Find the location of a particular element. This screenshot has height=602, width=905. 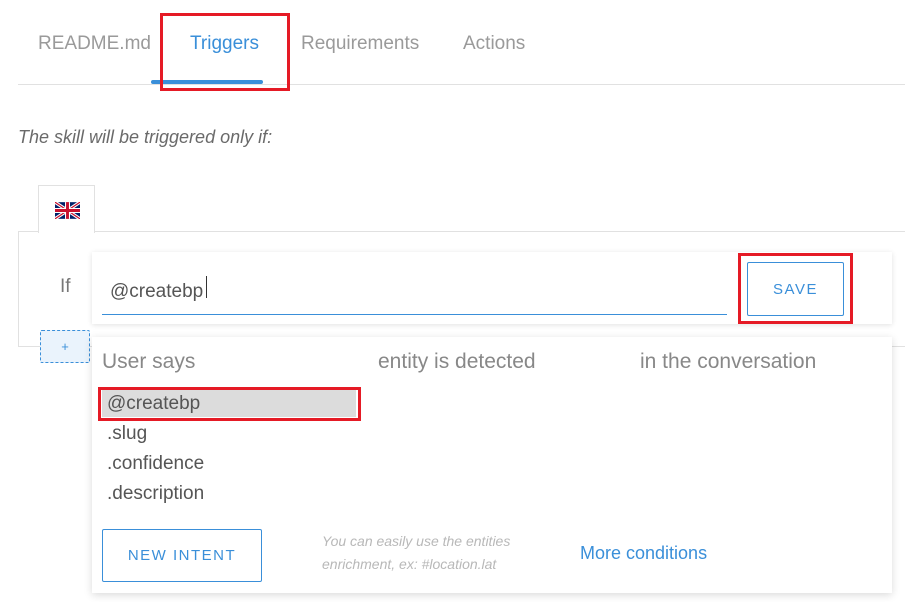

uk-flag-icon is located at coordinates (67, 210).